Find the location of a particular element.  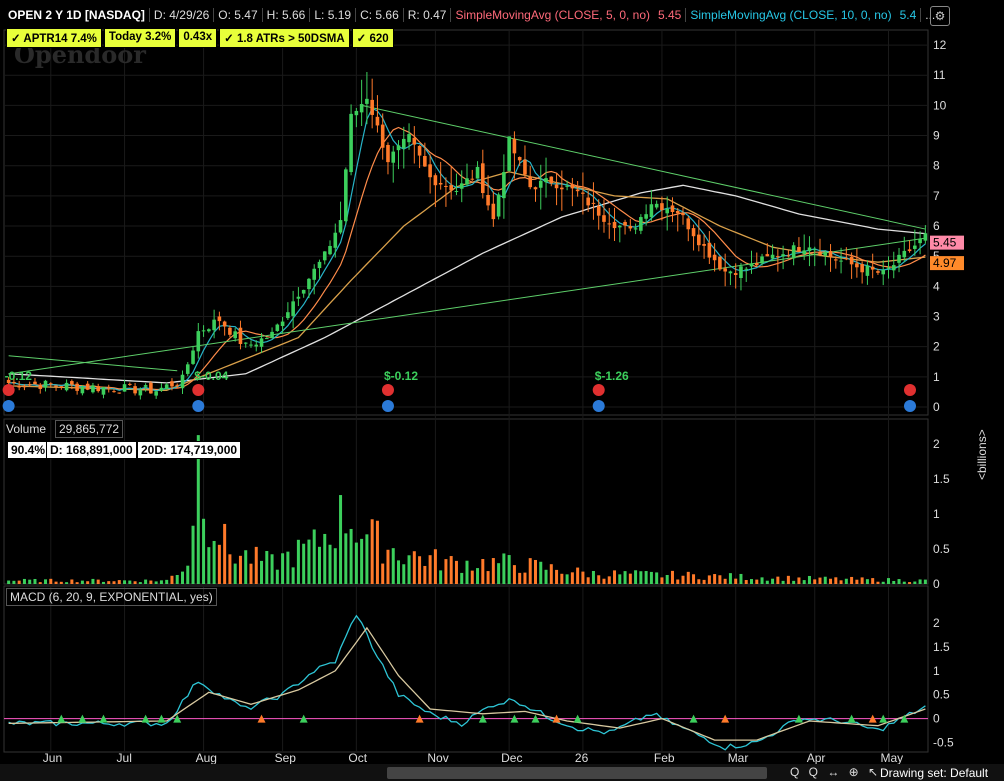

volume-tick-label: 0 is located at coordinates (936, 584).